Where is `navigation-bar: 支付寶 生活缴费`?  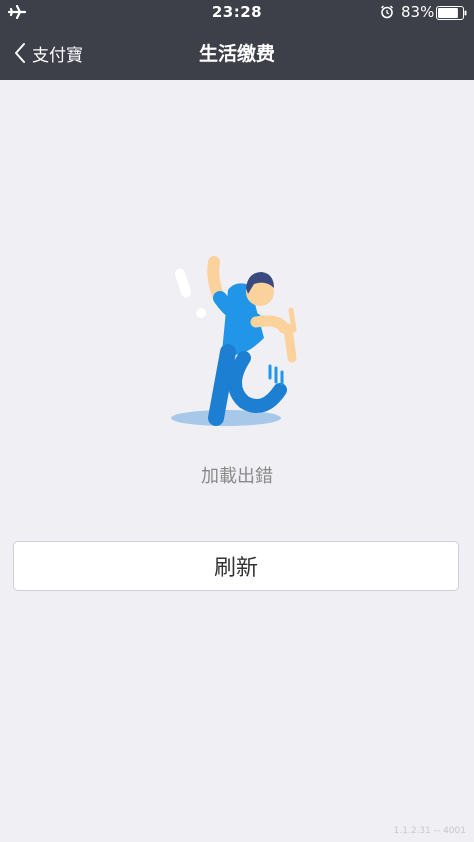 navigation-bar: 支付寶 生活缴费 is located at coordinates (237, 53).